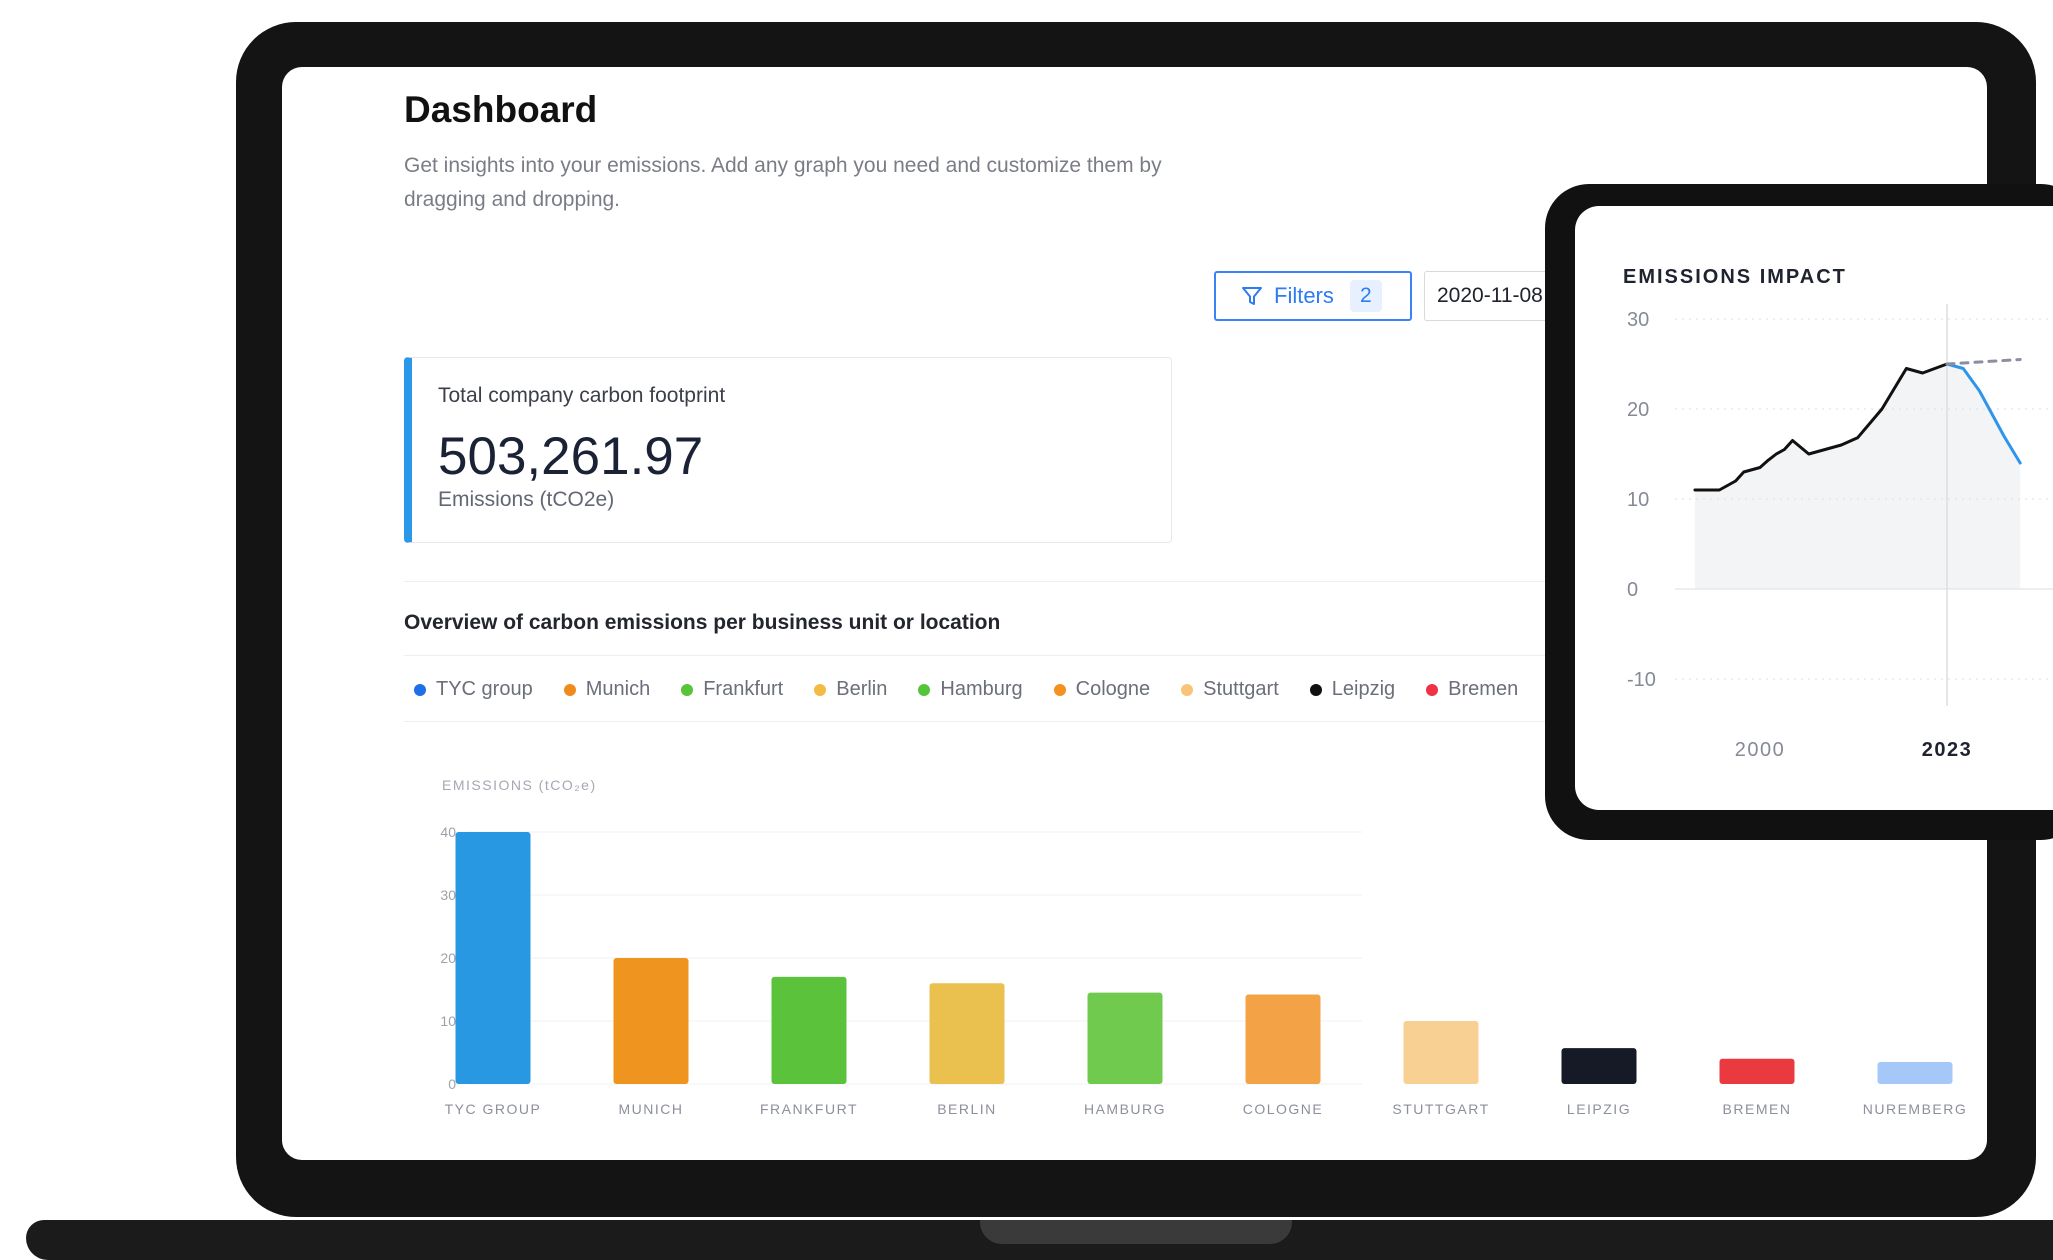 The height and width of the screenshot is (1260, 2053). I want to click on bar-hamburg, so click(1125, 1038).